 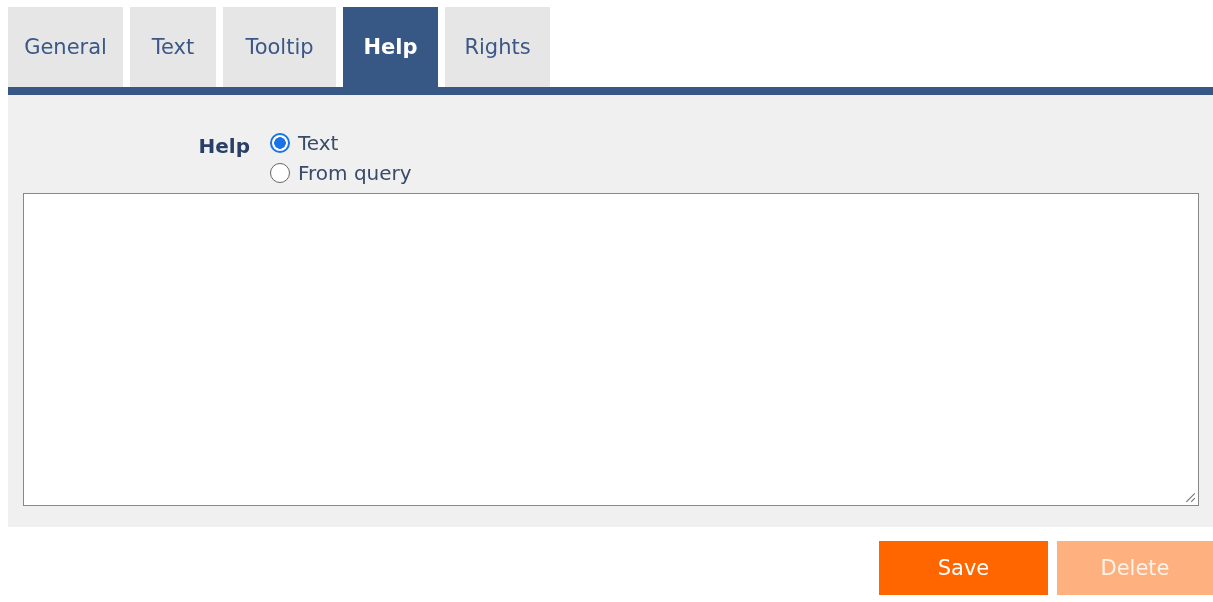 What do you see at coordinates (1190, 497) in the screenshot?
I see `resize-grip-icon` at bounding box center [1190, 497].